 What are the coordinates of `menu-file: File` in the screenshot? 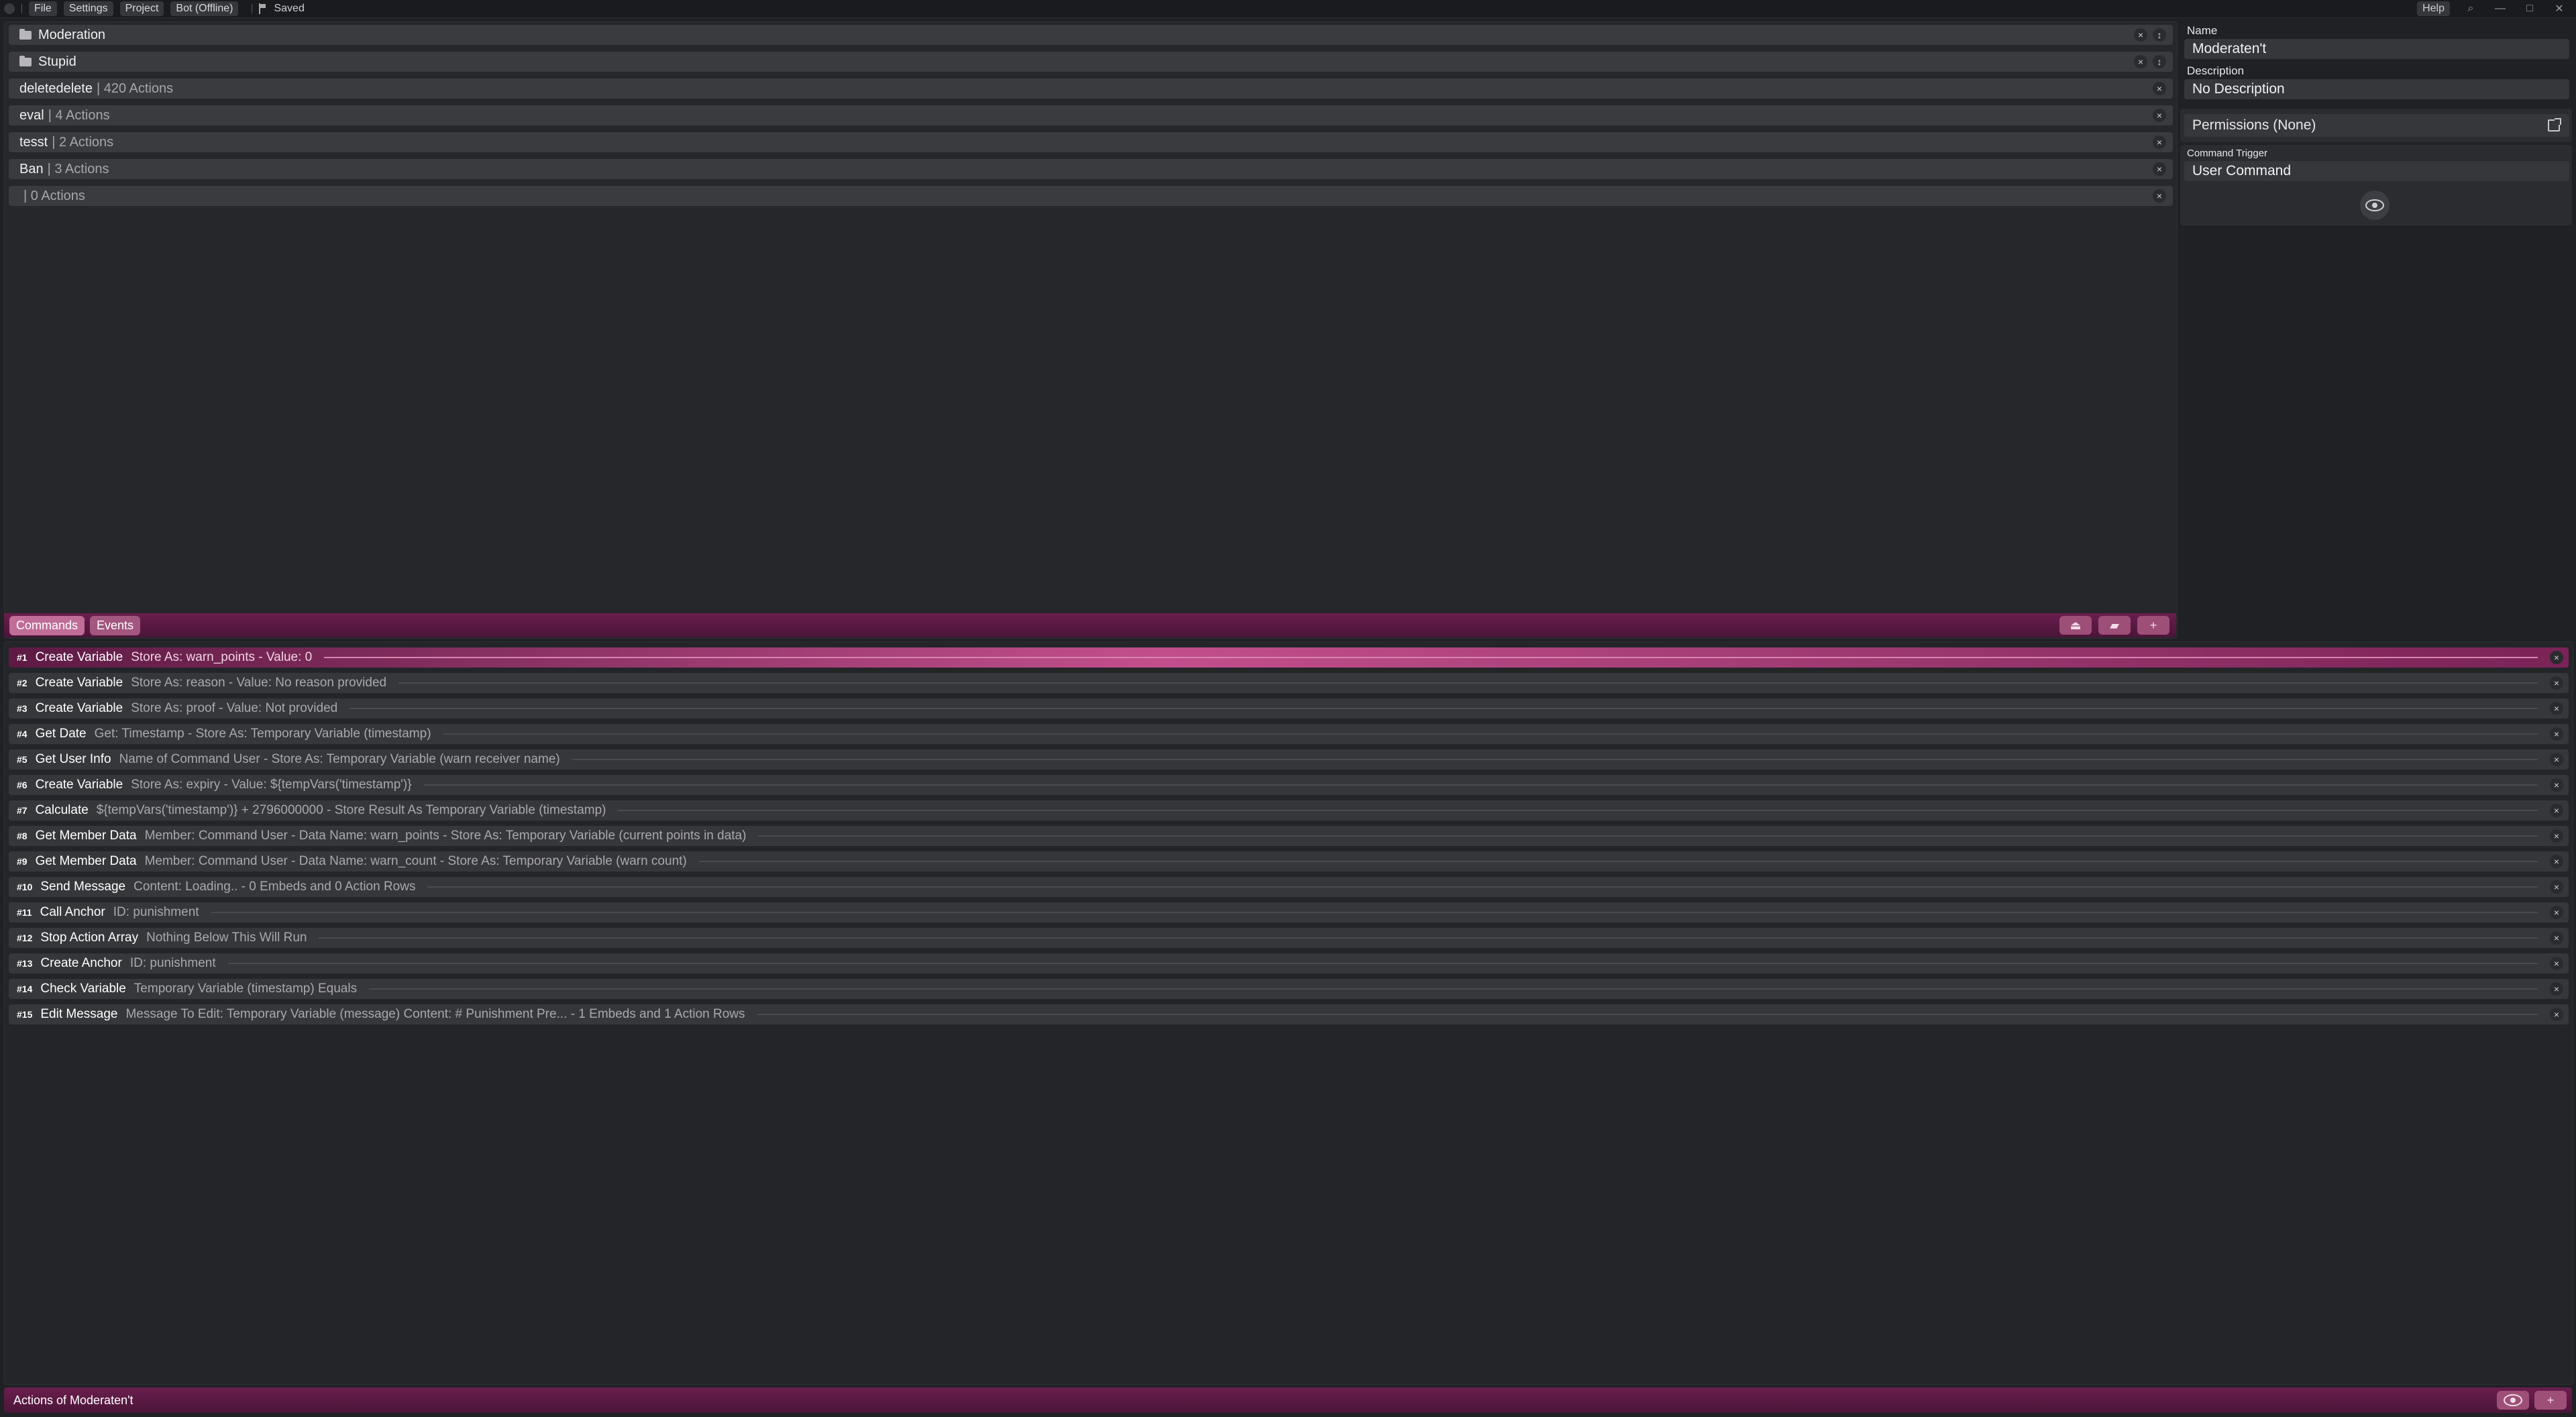 It's located at (43, 8).